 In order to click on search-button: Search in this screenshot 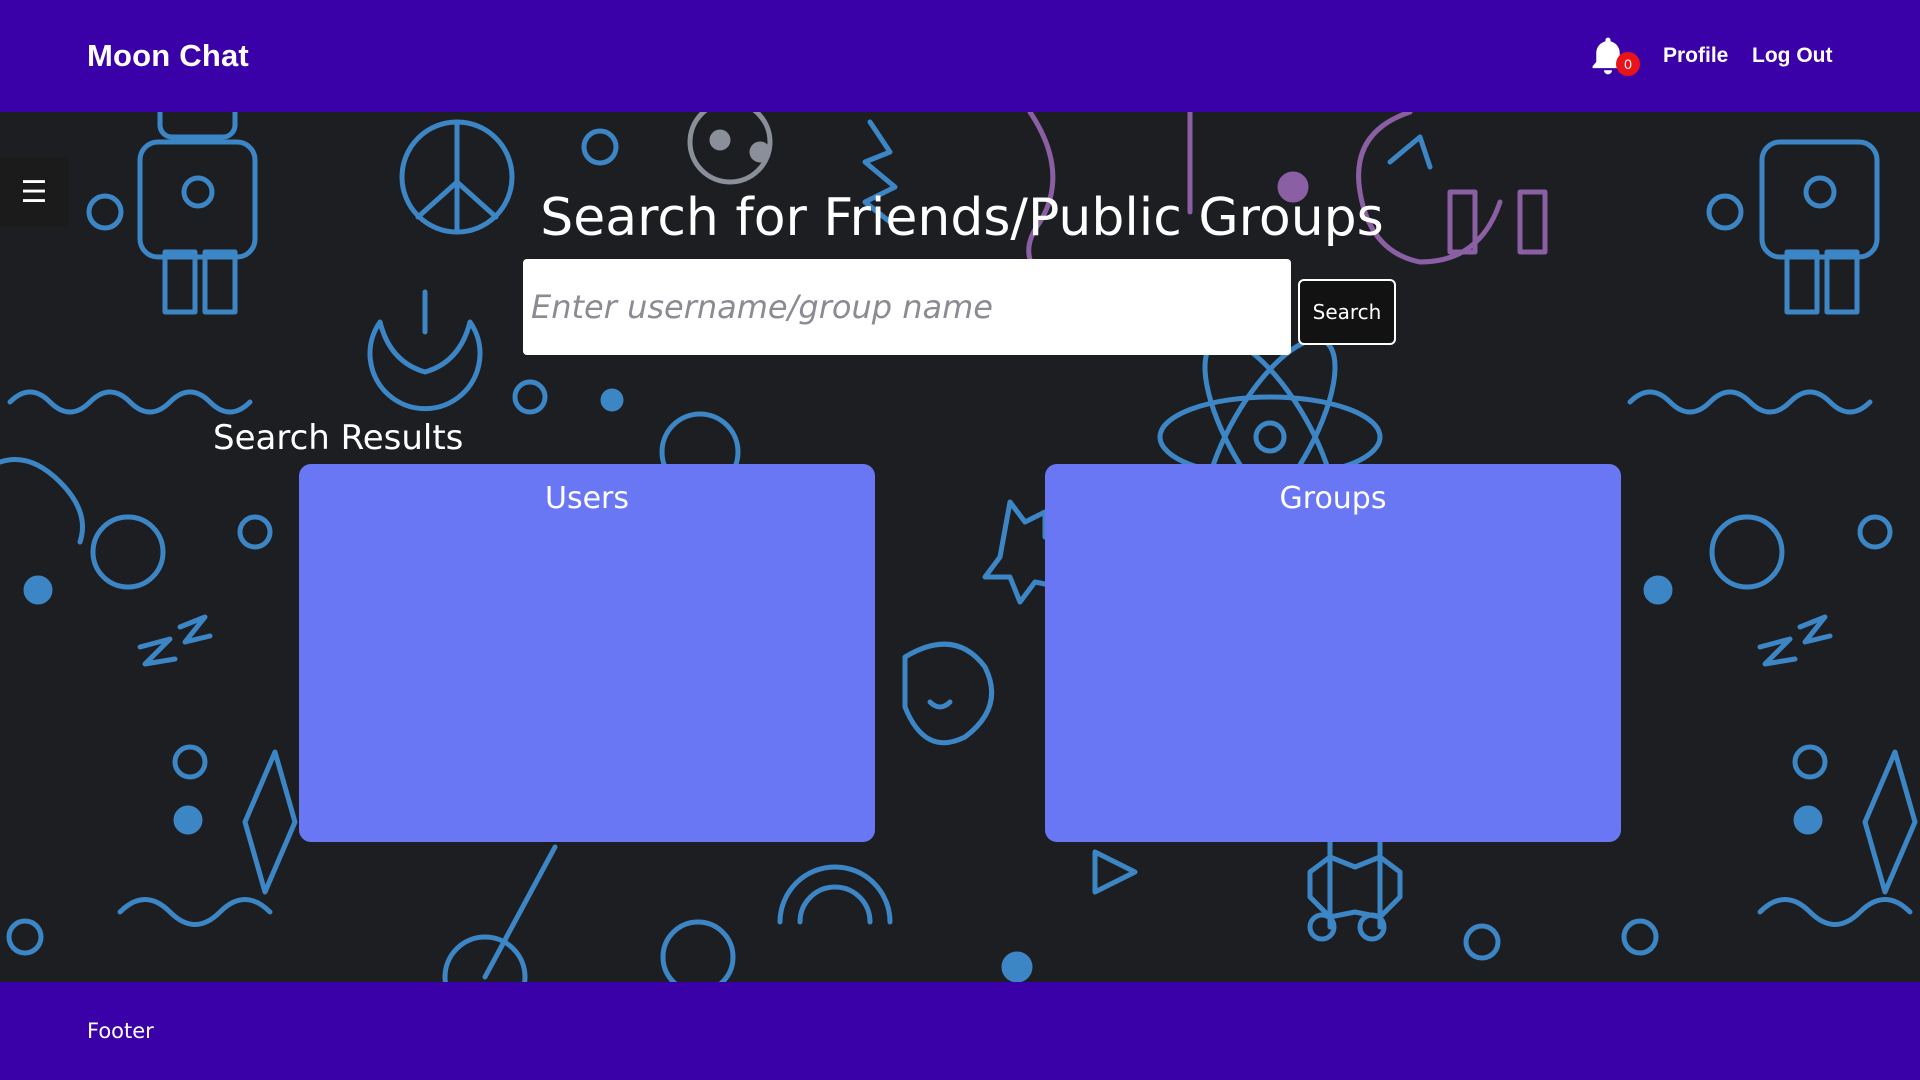, I will do `click(1347, 312)`.